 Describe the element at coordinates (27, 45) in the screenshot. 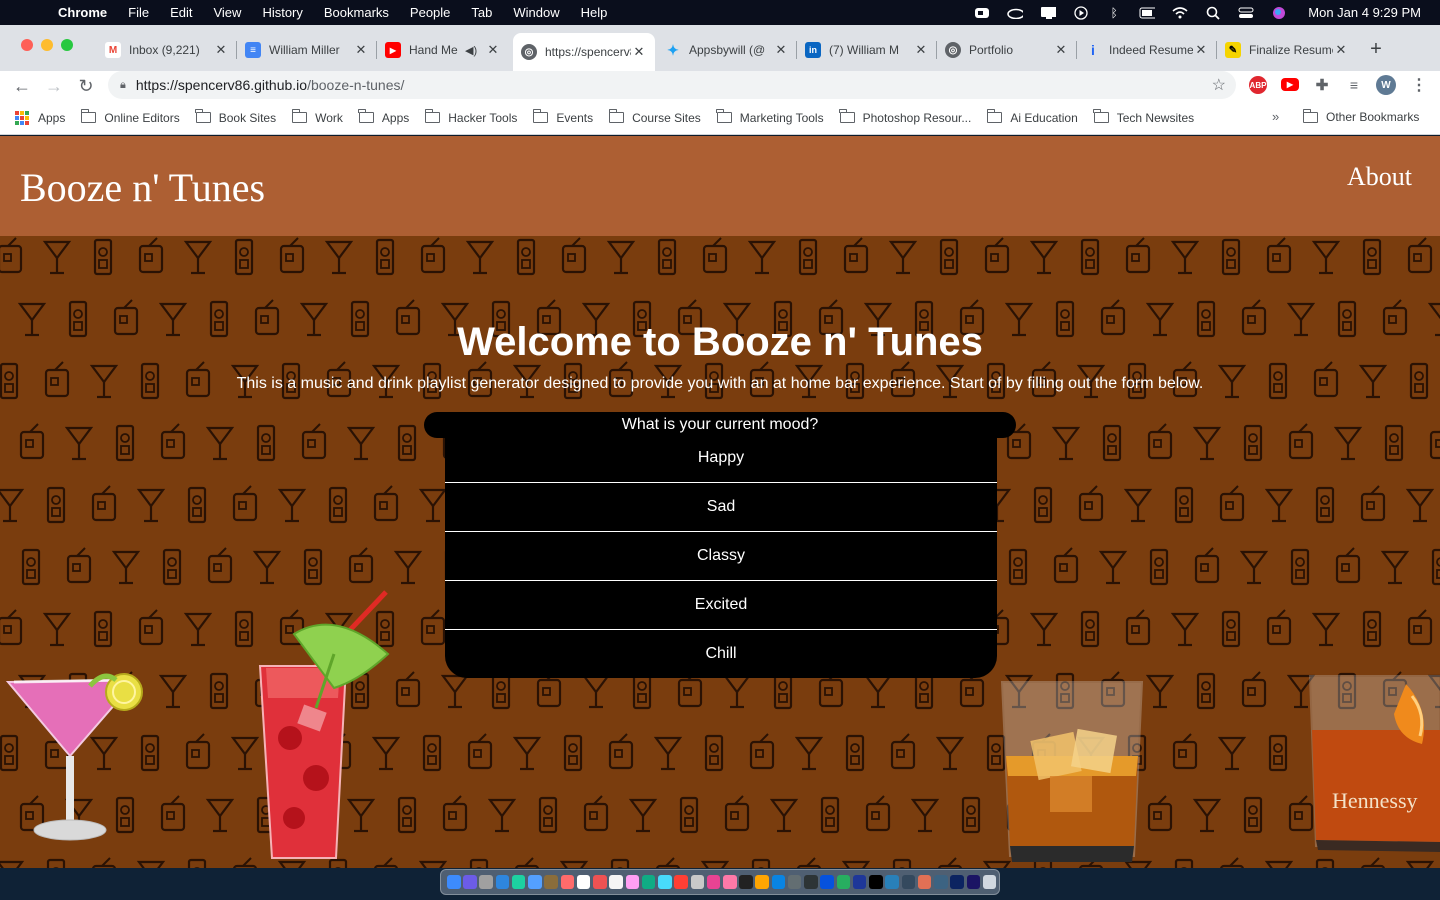

I see `close-window-button` at that location.